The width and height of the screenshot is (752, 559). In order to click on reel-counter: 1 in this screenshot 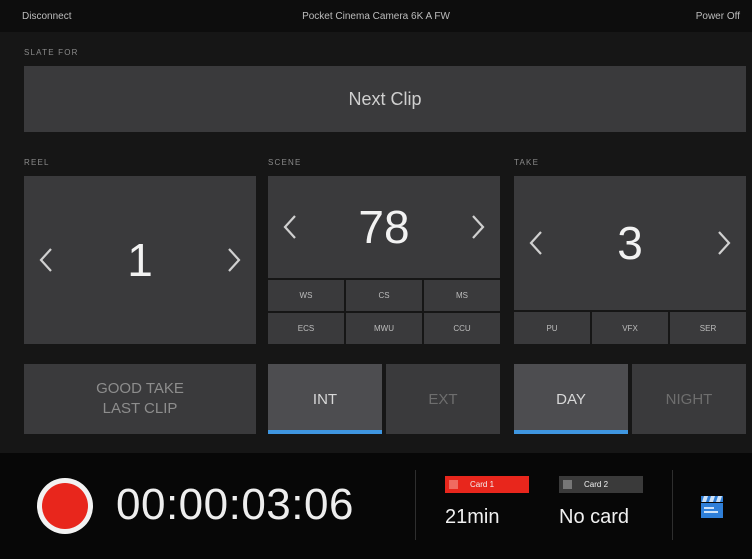, I will do `click(140, 260)`.